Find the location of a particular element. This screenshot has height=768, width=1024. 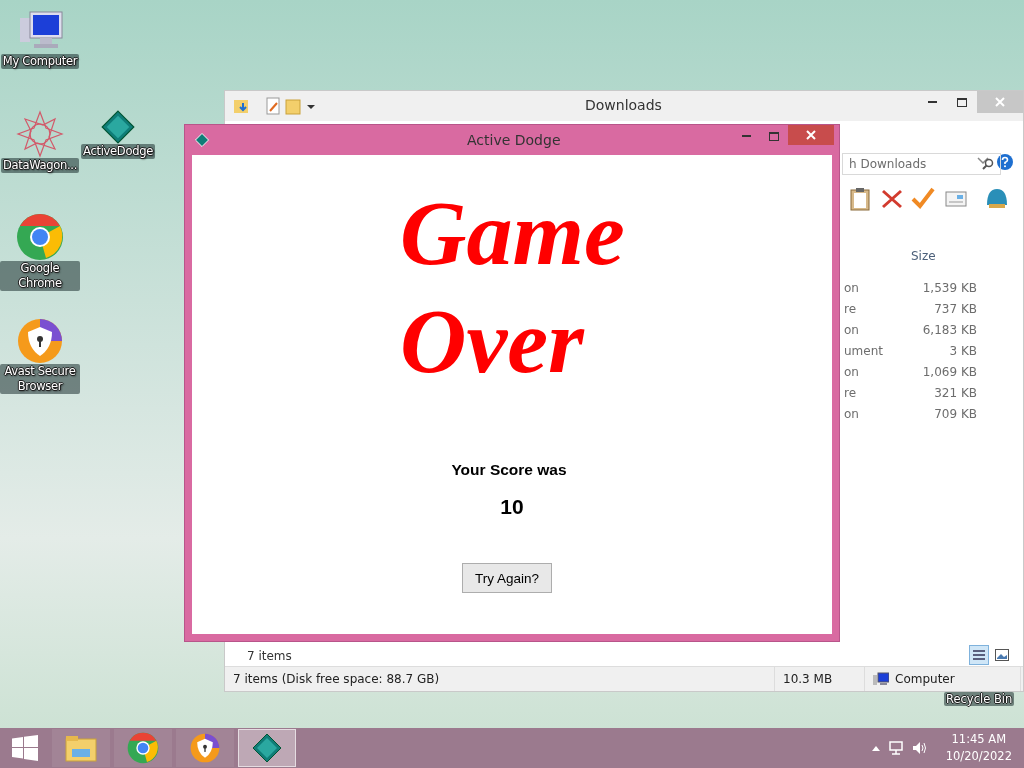

search-field: h Downloads is located at coordinates (921, 164).